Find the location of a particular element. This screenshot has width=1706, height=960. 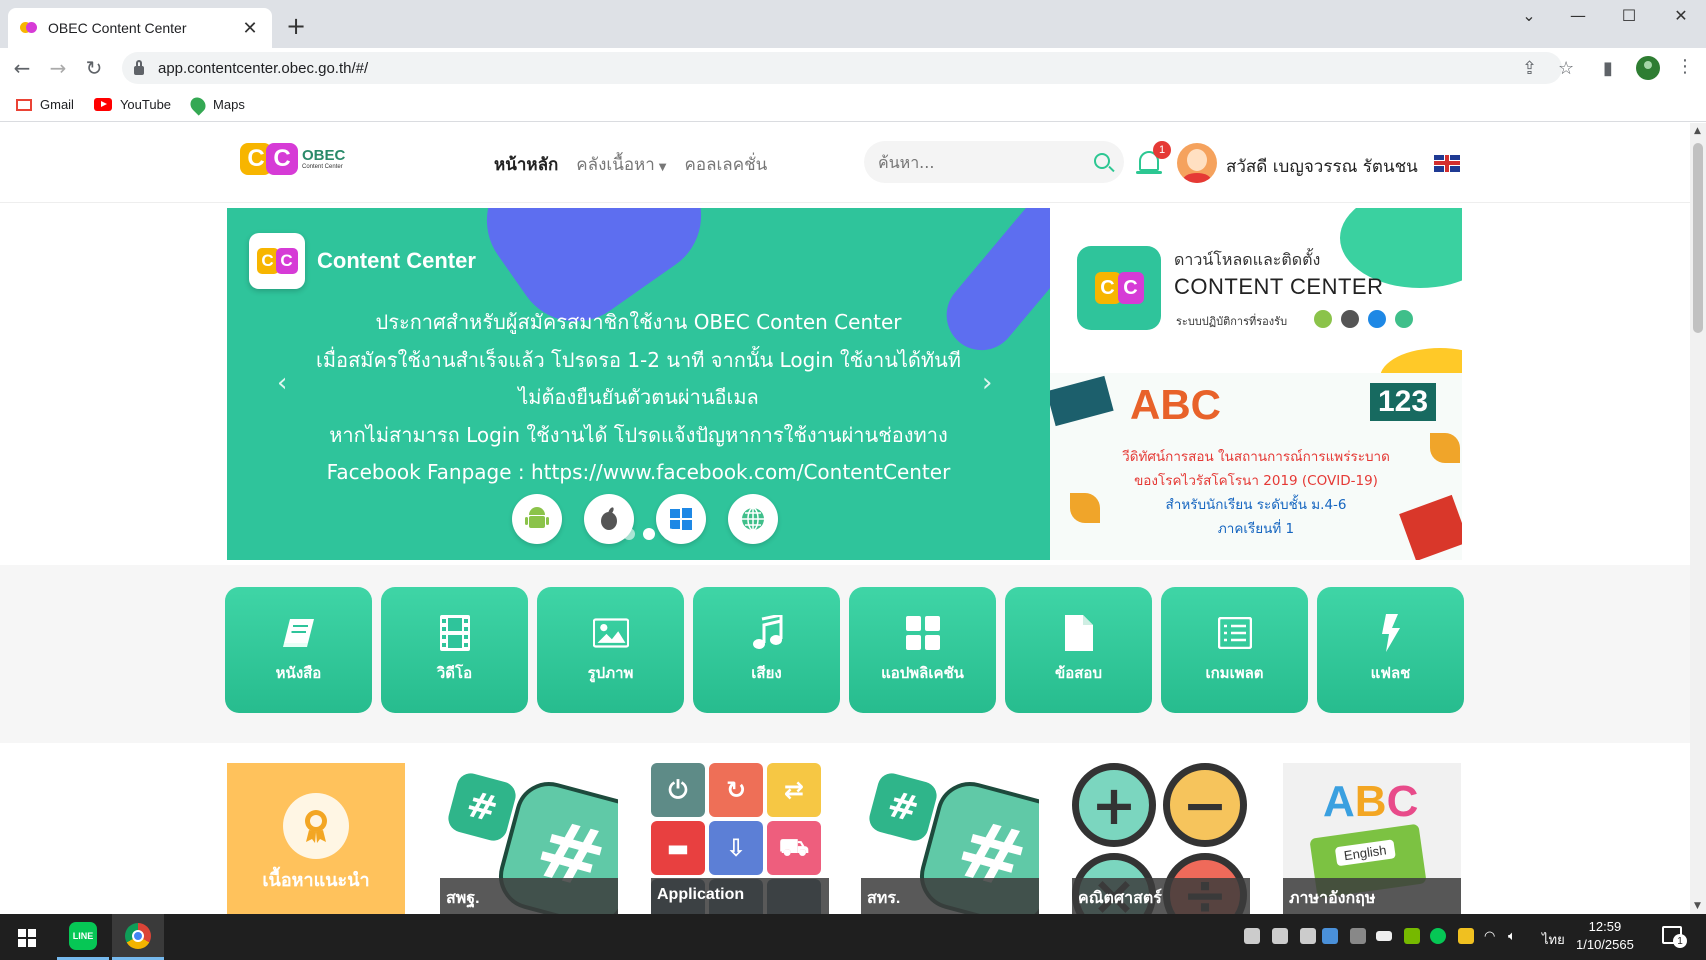

address-bar: app.contentcenter.obec.go.th/#/ is located at coordinates (842, 68).